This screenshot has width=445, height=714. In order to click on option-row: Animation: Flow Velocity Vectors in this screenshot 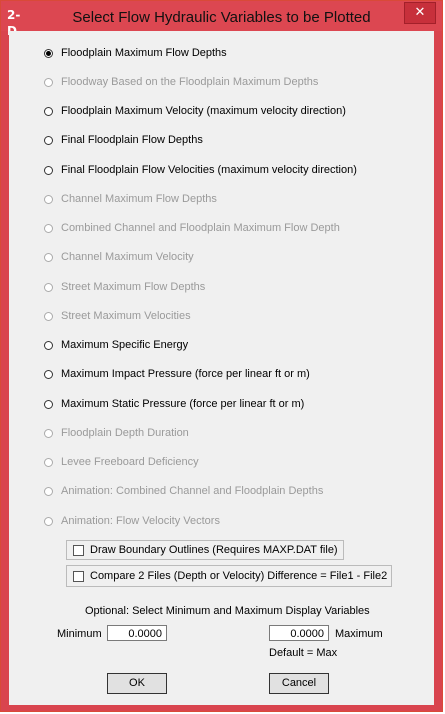, I will do `click(132, 521)`.